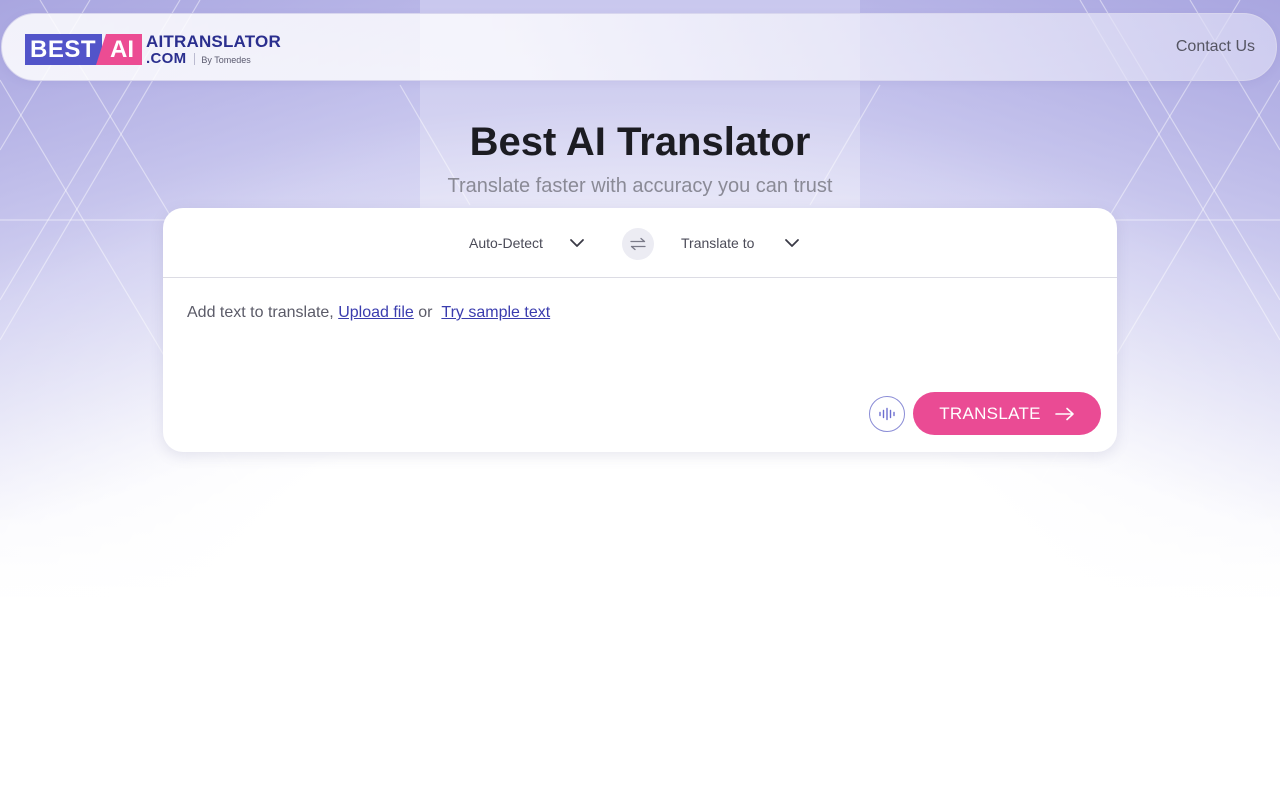  Describe the element at coordinates (1215, 47) in the screenshot. I see `contact-us-link: Contact Us` at that location.